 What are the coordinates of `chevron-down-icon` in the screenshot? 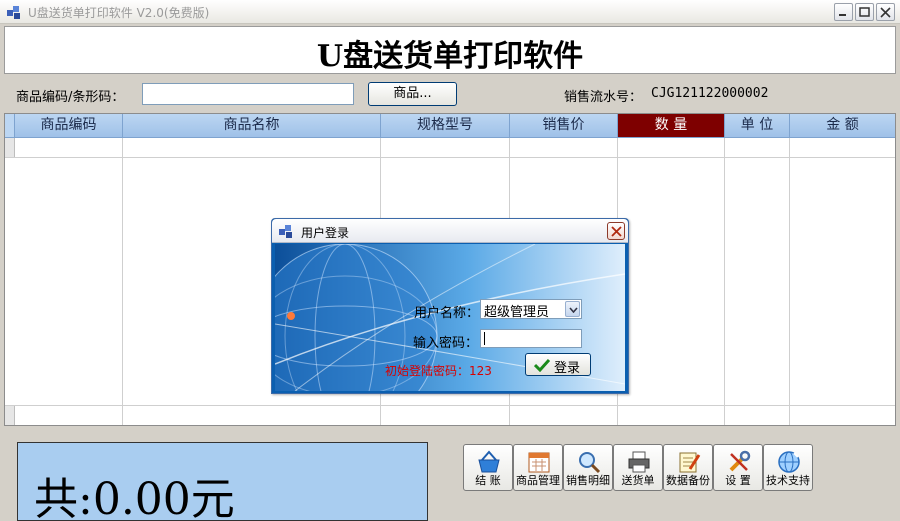 It's located at (573, 310).